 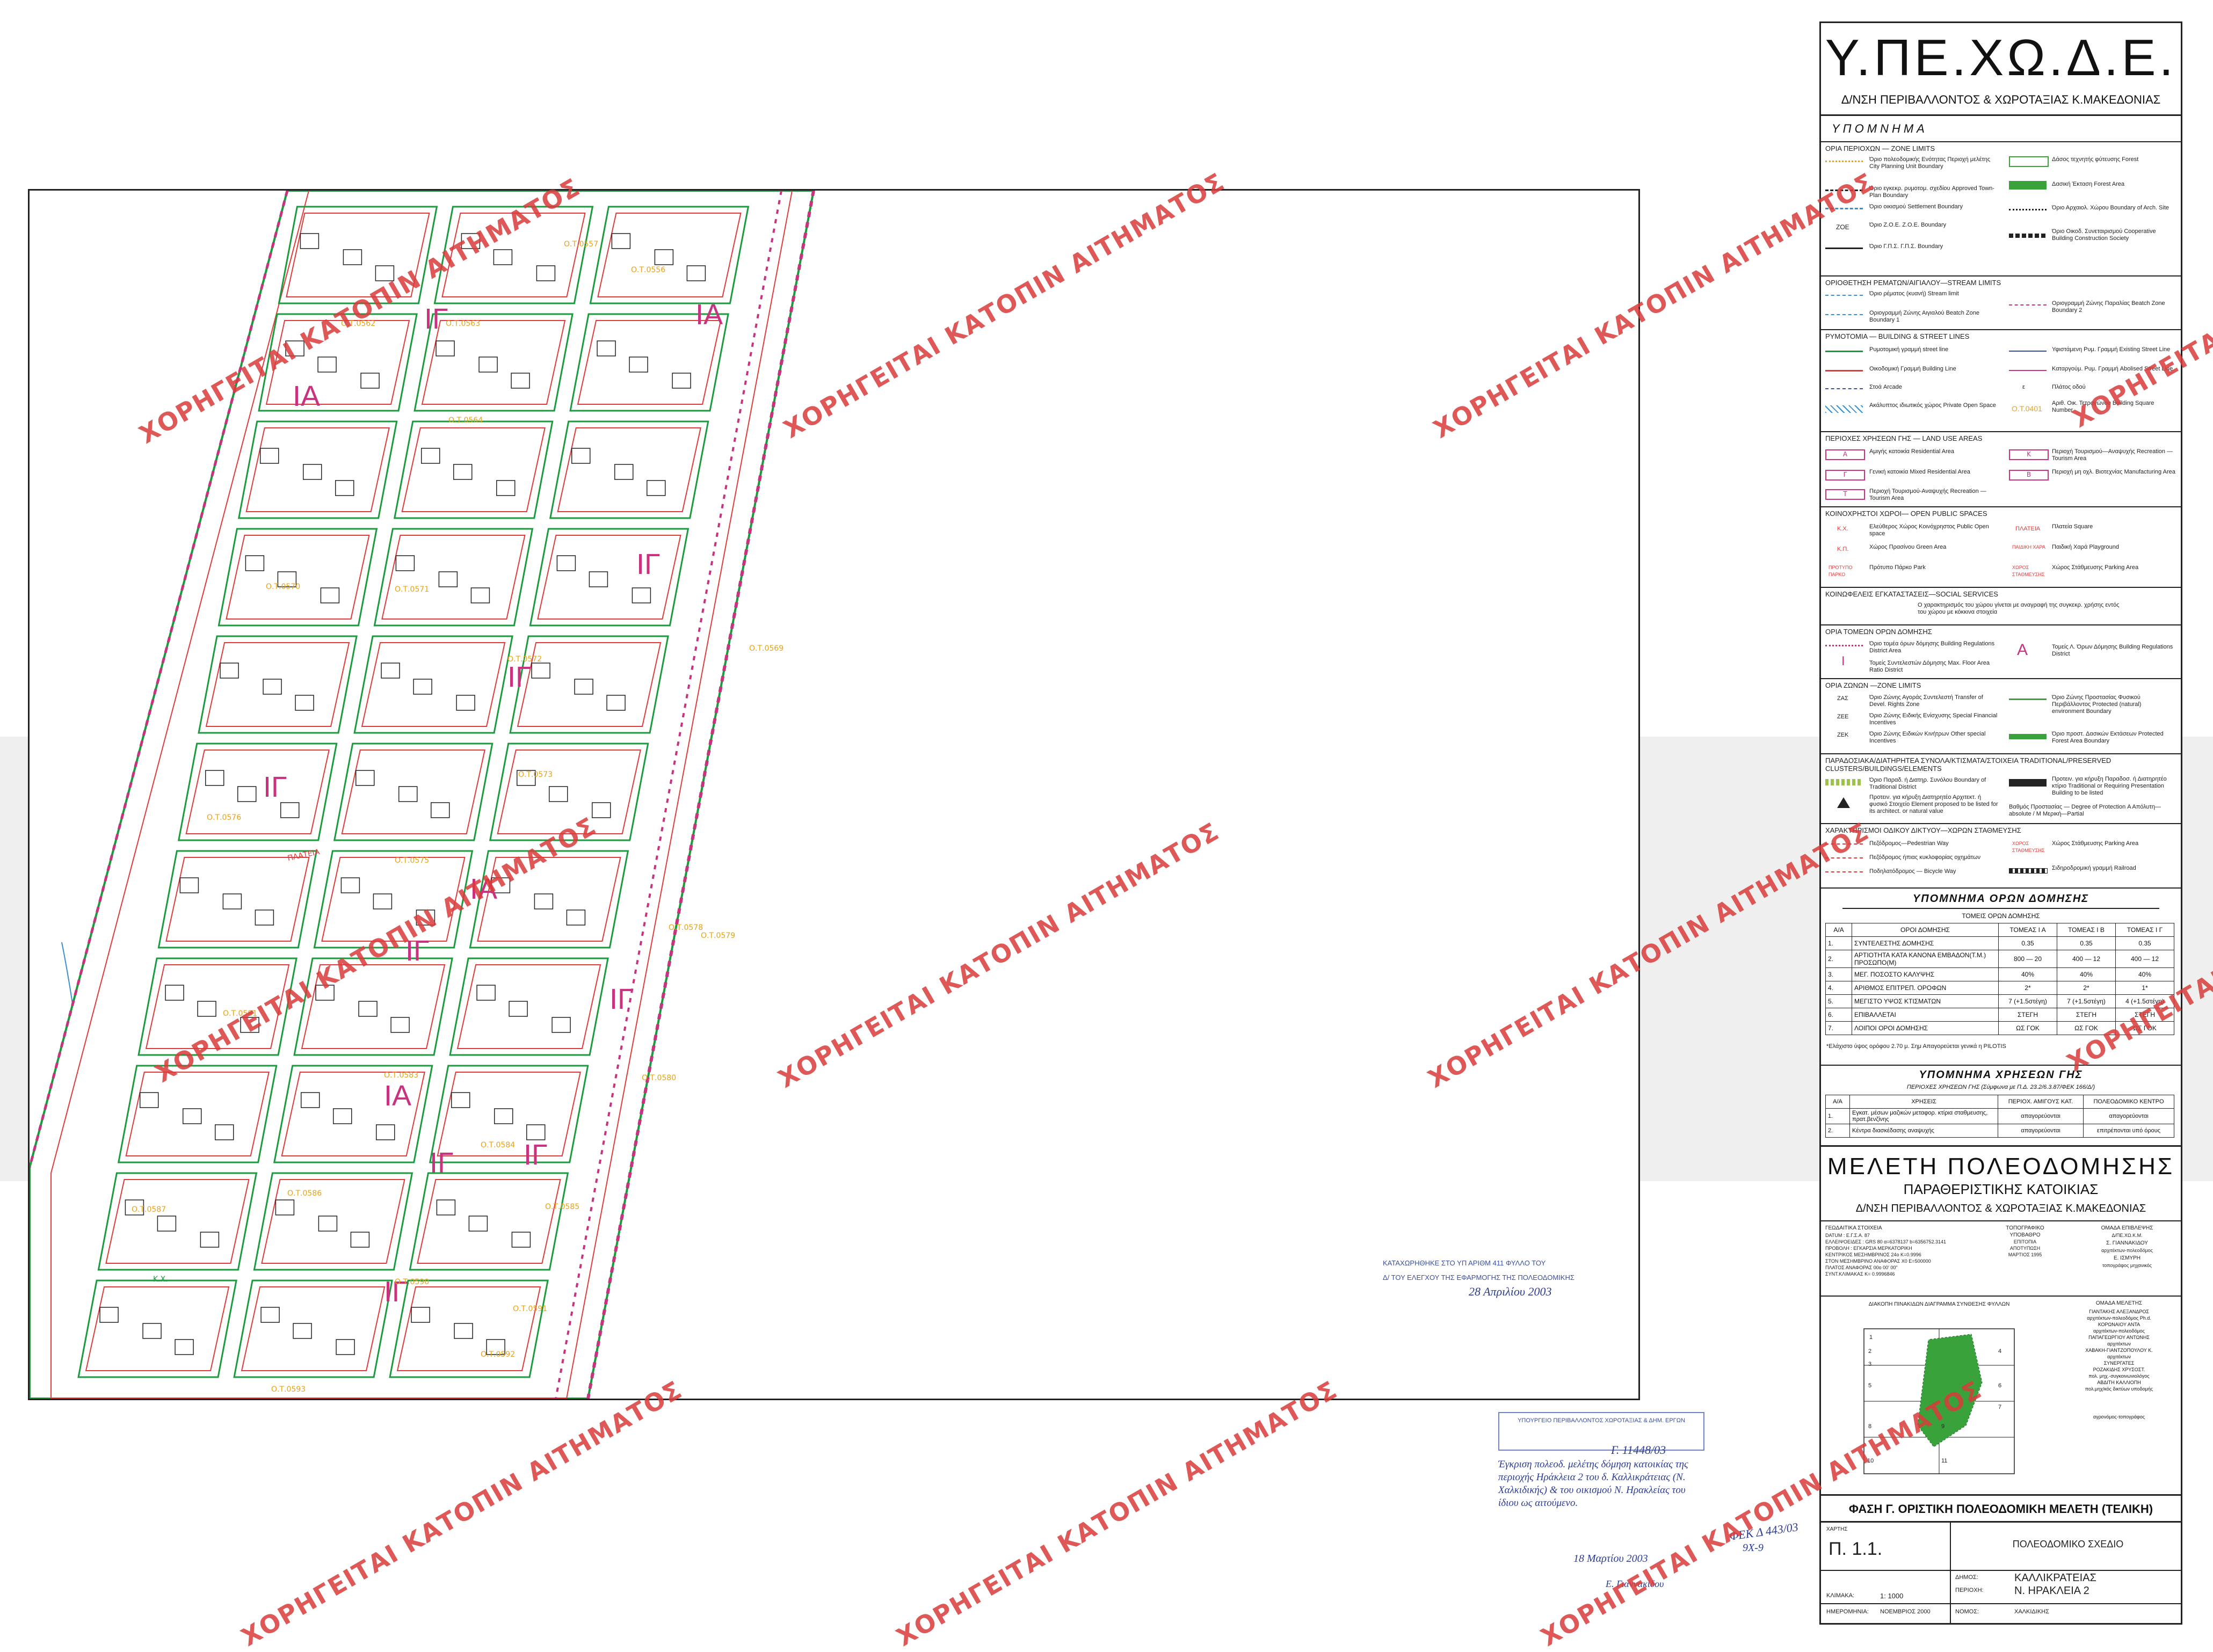 What do you see at coordinates (1842, 227) in the screenshot?
I see `legend-code: ΖΟΕ` at bounding box center [1842, 227].